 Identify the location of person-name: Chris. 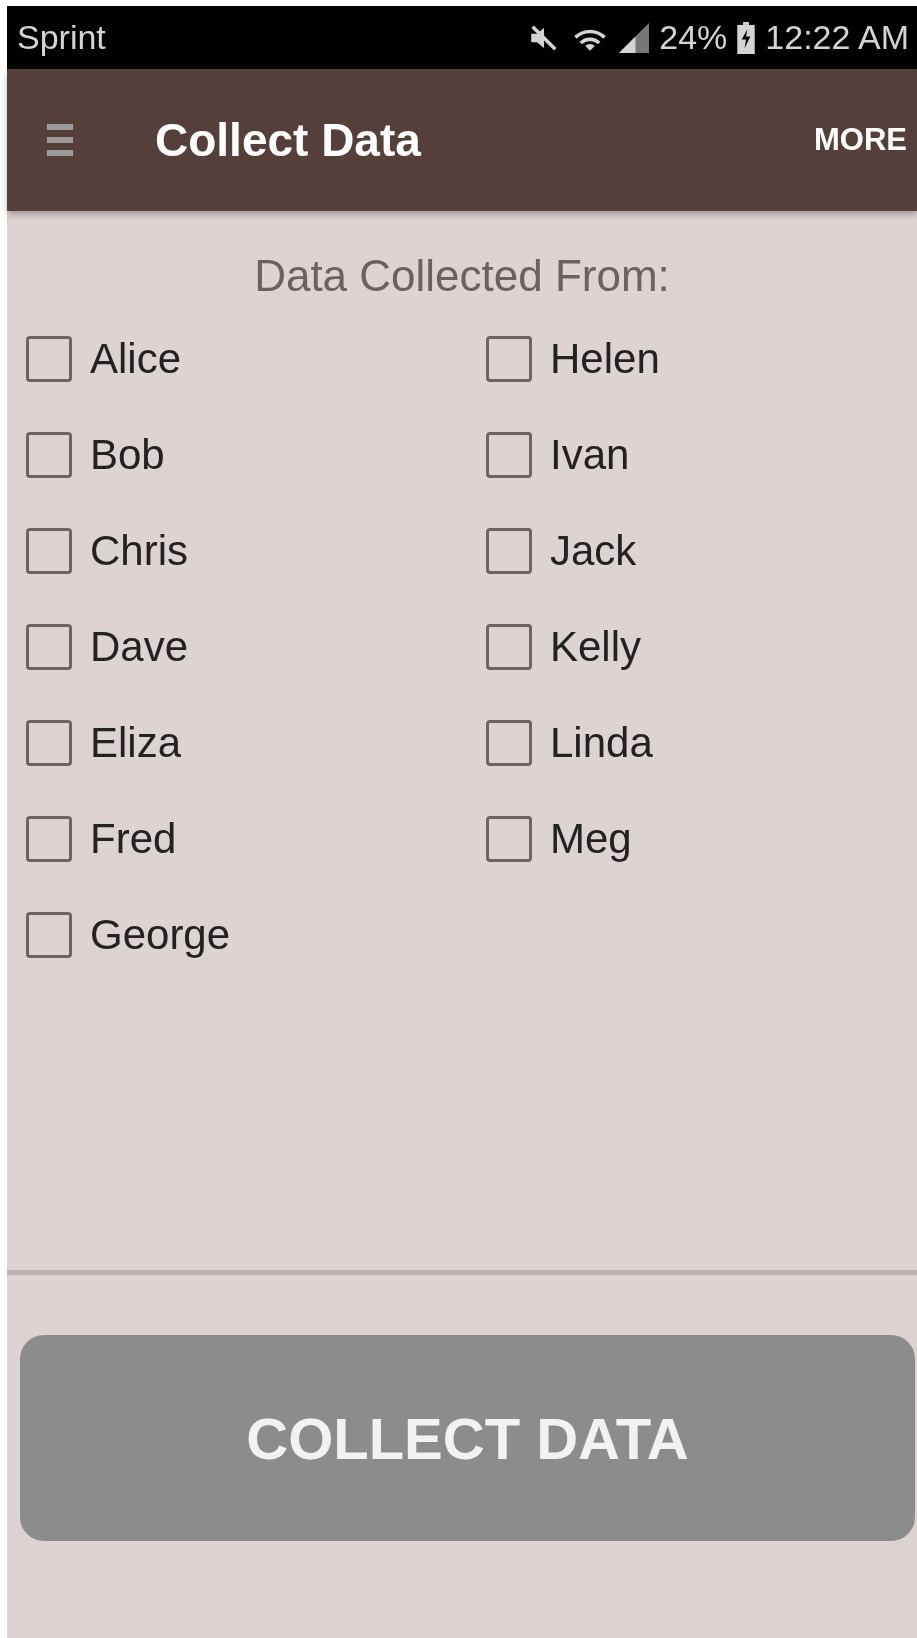
(139, 551).